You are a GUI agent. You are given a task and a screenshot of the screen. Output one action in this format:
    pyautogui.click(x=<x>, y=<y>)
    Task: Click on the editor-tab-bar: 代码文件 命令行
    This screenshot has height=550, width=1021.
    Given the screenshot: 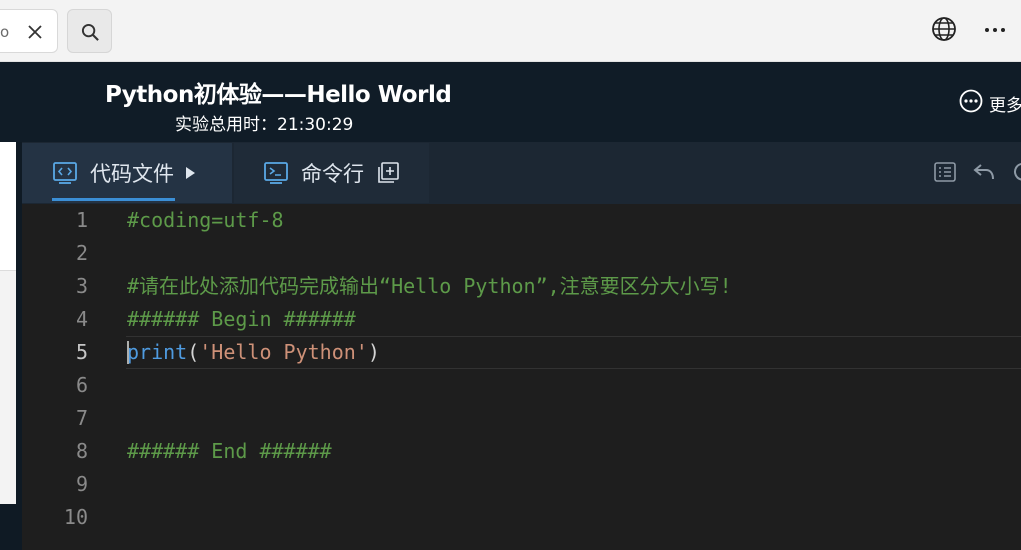 What is the action you would take?
    pyautogui.click(x=521, y=173)
    